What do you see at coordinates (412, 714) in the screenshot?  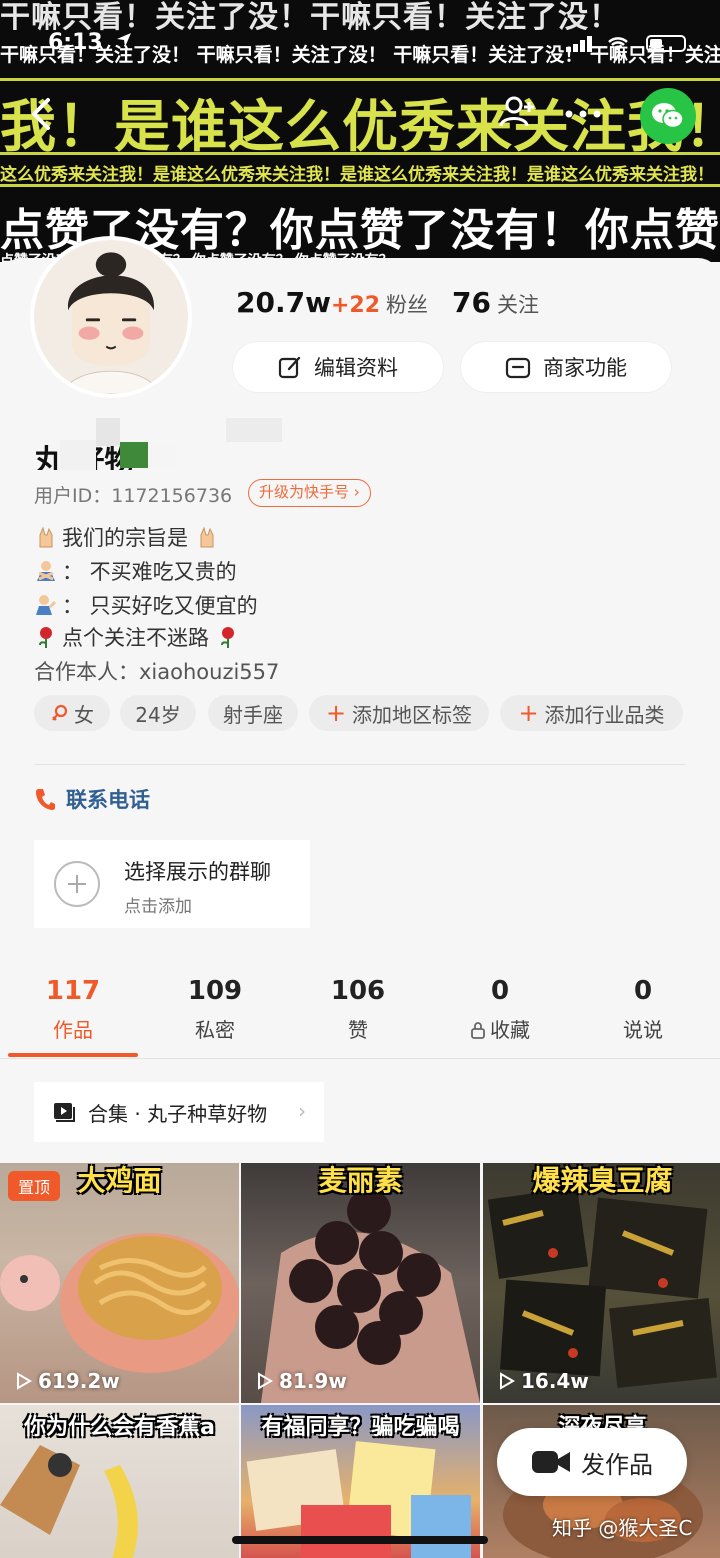 I see `add-region-label: 添加地区标签` at bounding box center [412, 714].